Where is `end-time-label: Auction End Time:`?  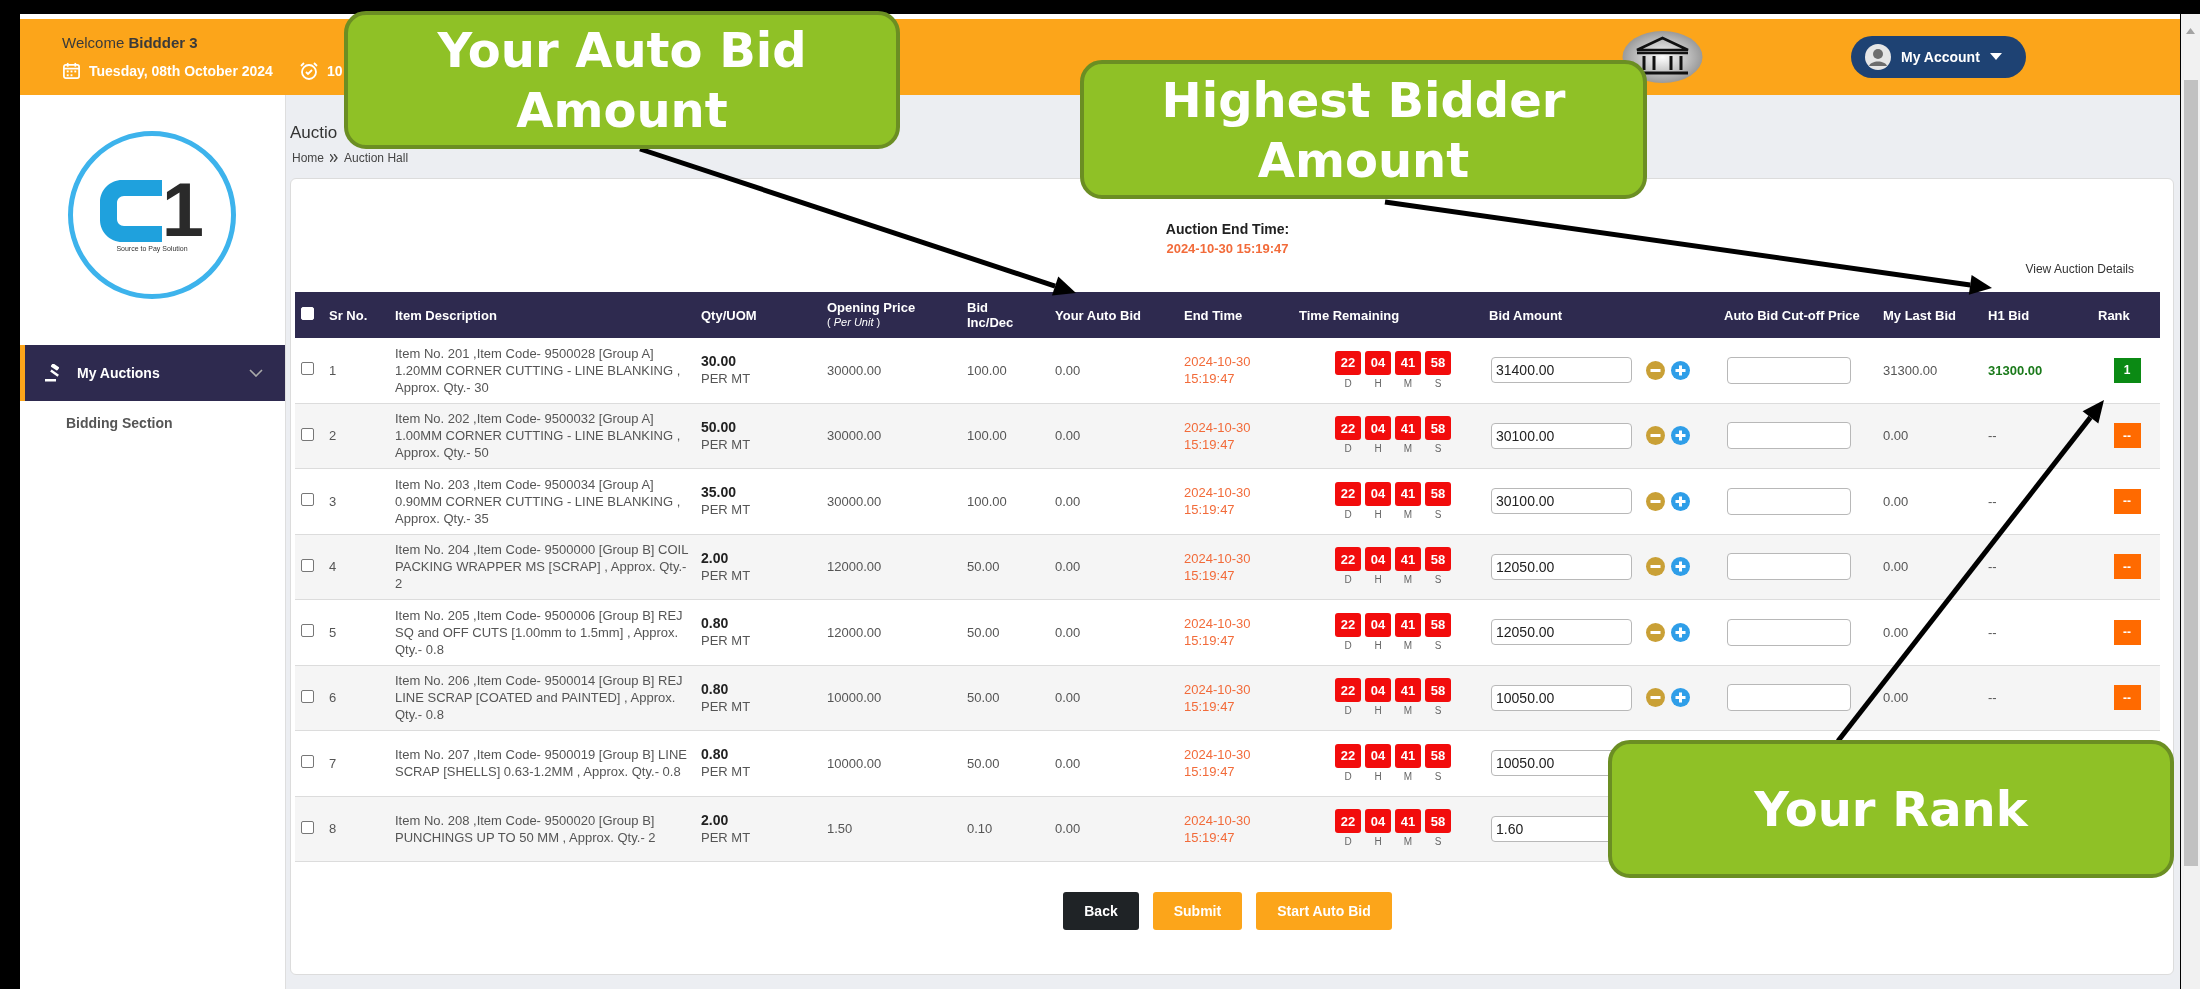
end-time-label: Auction End Time: is located at coordinates (1227, 229).